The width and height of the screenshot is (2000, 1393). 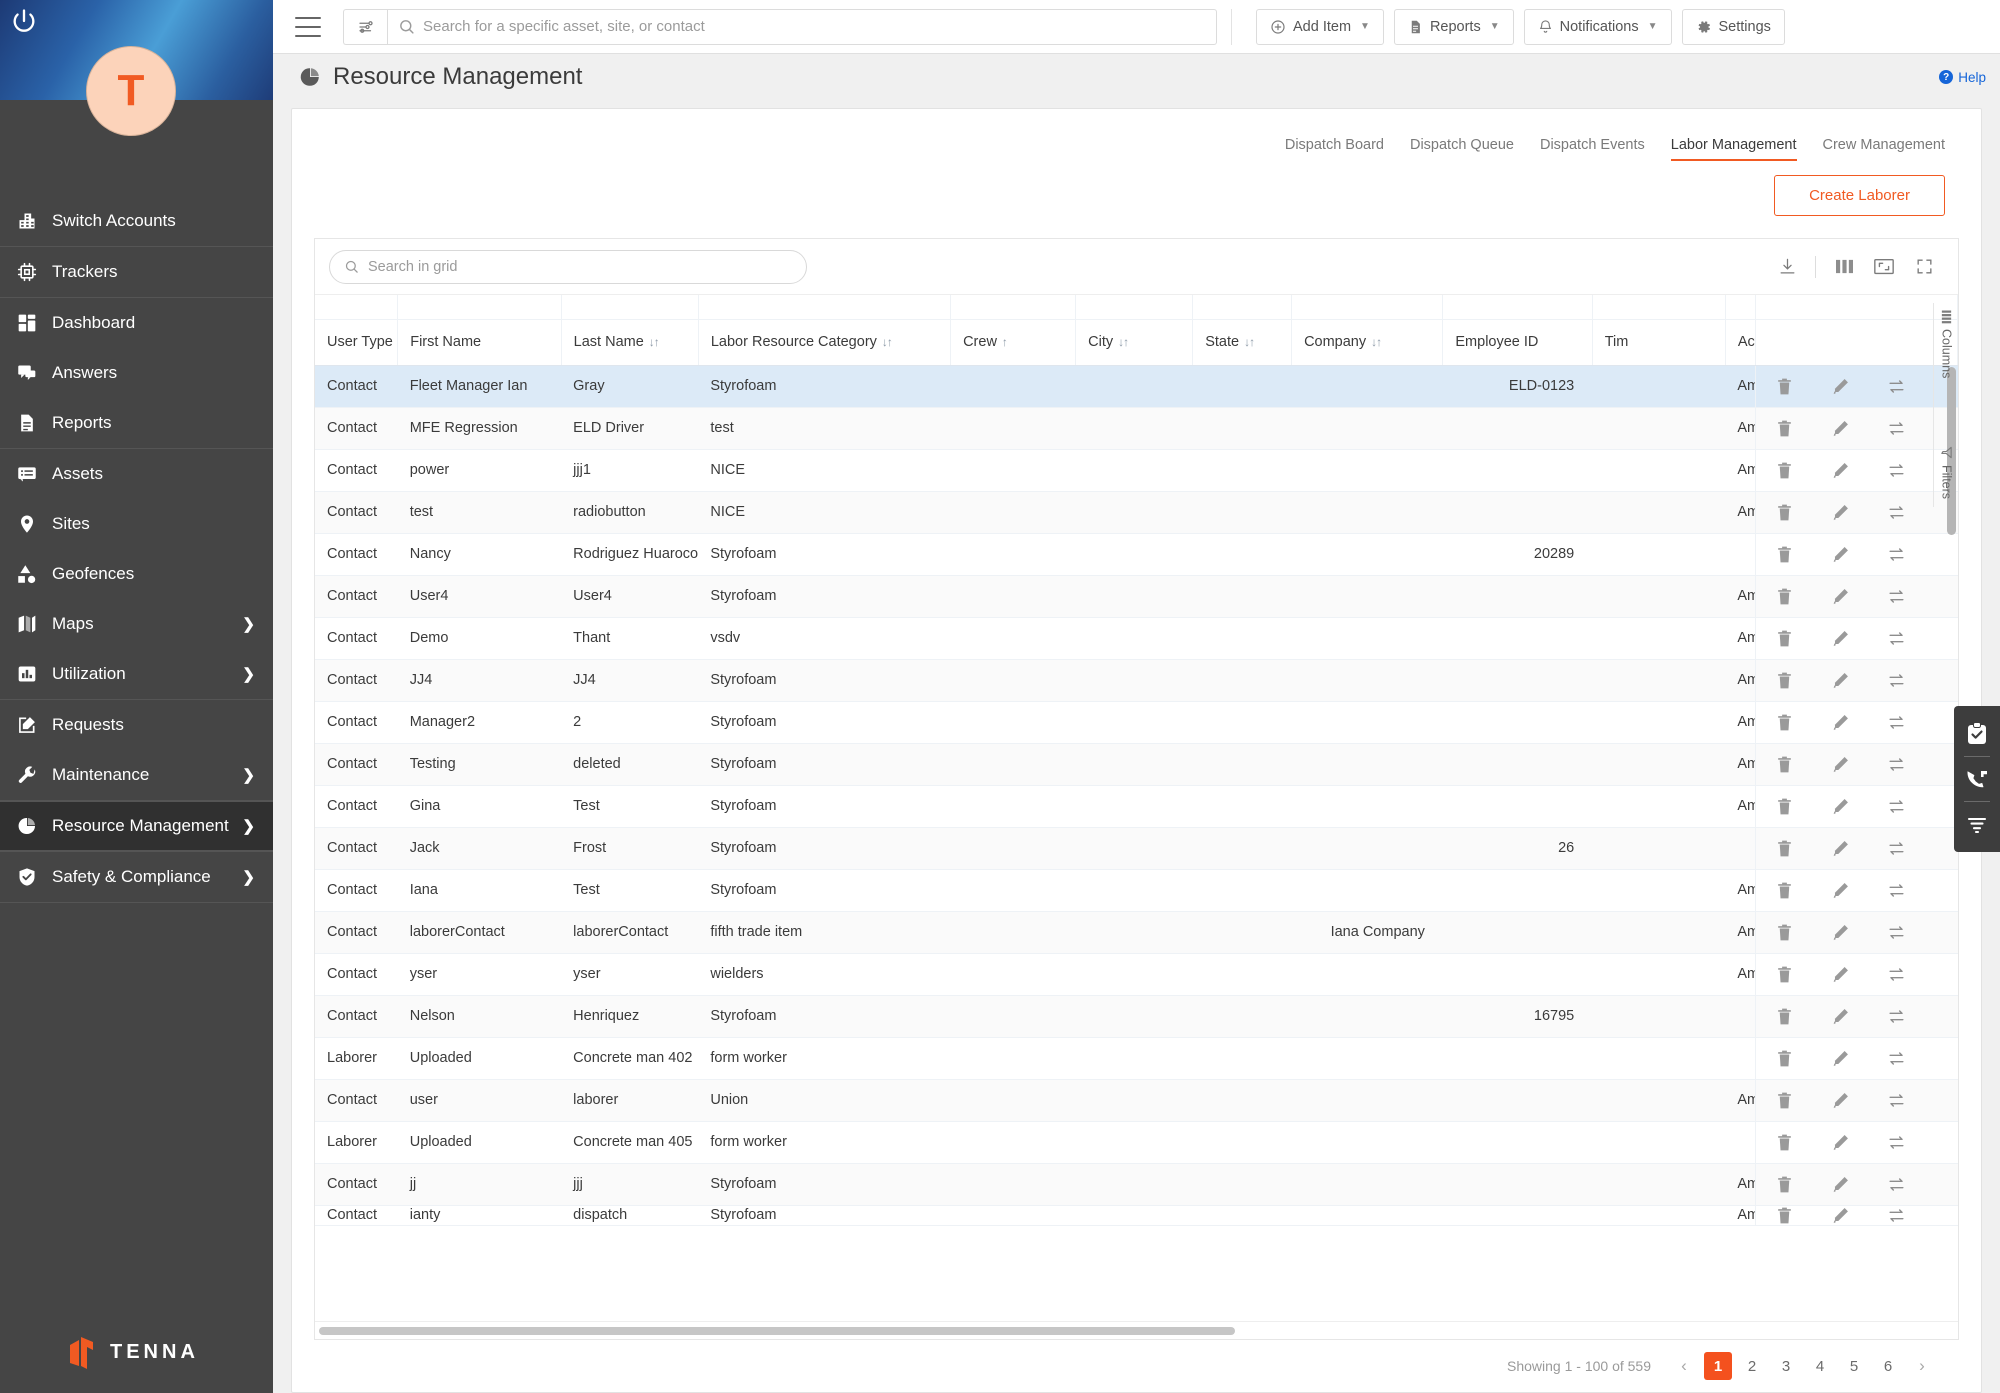 What do you see at coordinates (1136, 638) in the screenshot?
I see `table-row: ContactDemoThantvsdv Am` at bounding box center [1136, 638].